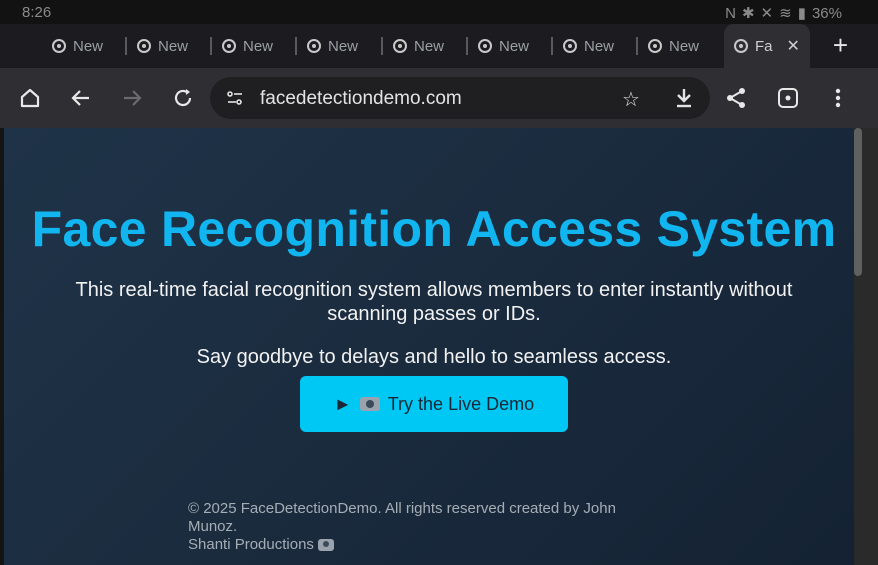 Image resolution: width=878 pixels, height=565 pixels. I want to click on scrollbar, so click(866, 346).